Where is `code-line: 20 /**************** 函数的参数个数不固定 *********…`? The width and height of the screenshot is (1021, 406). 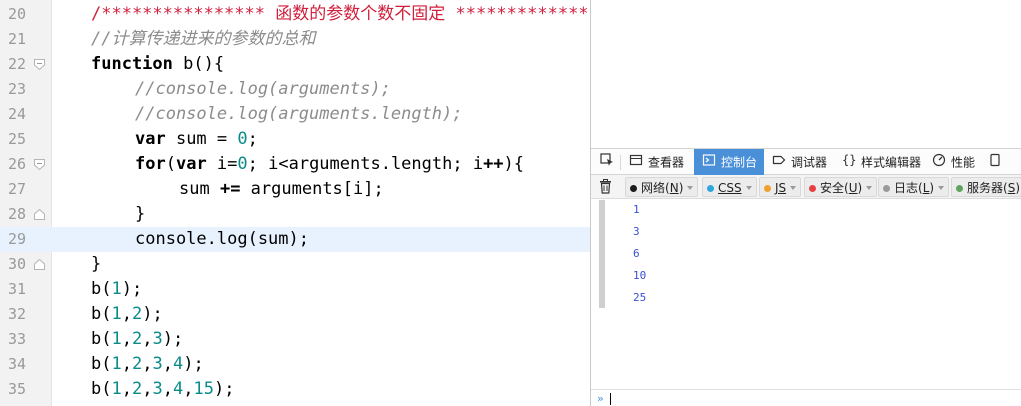
code-line: 20 /**************** 函数的参数个数不固定 *********… is located at coordinates (295, 14).